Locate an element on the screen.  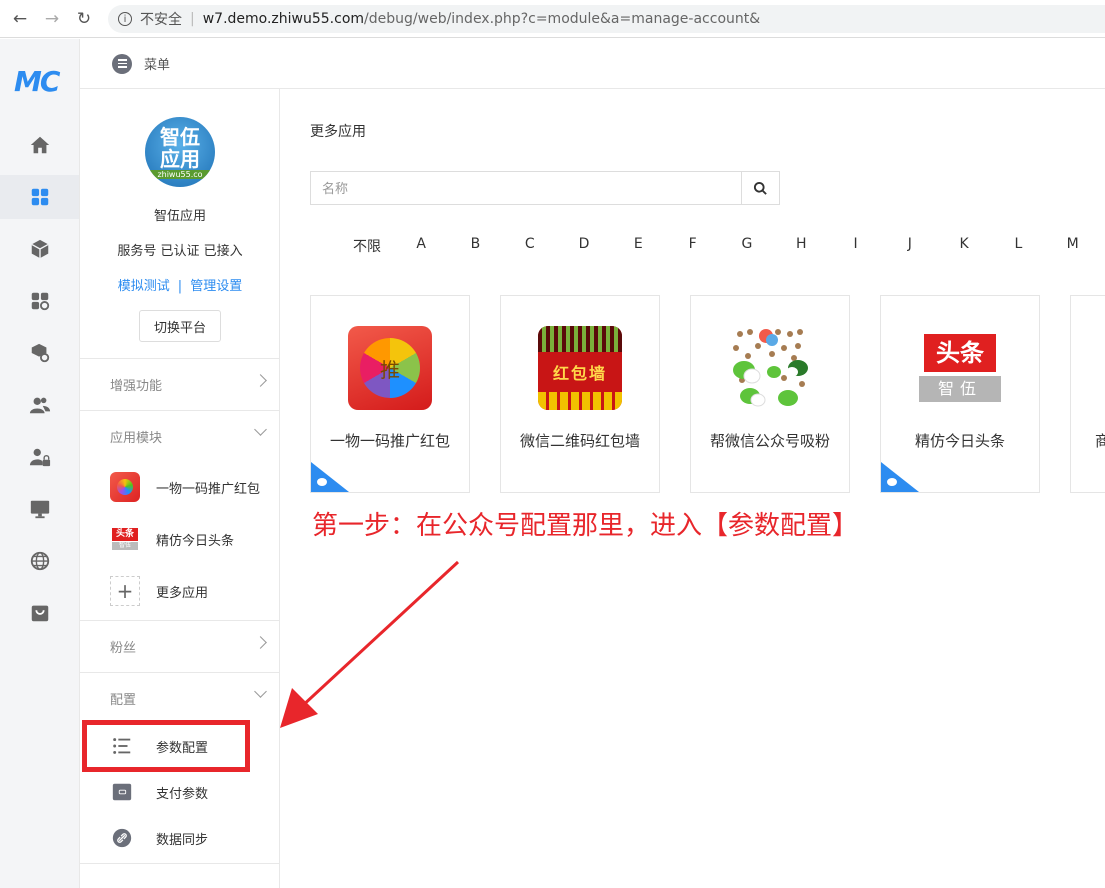
icon-rail: MC is located at coordinates (40, 463).